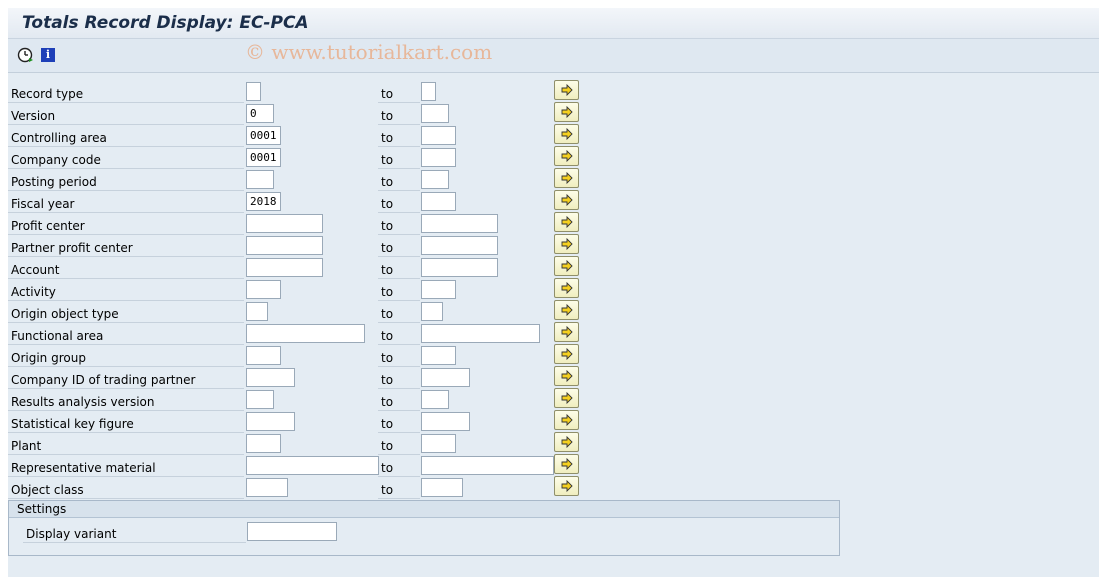 Image resolution: width=1099 pixels, height=577 pixels. I want to click on range-low-input: 2018, so click(263, 201).